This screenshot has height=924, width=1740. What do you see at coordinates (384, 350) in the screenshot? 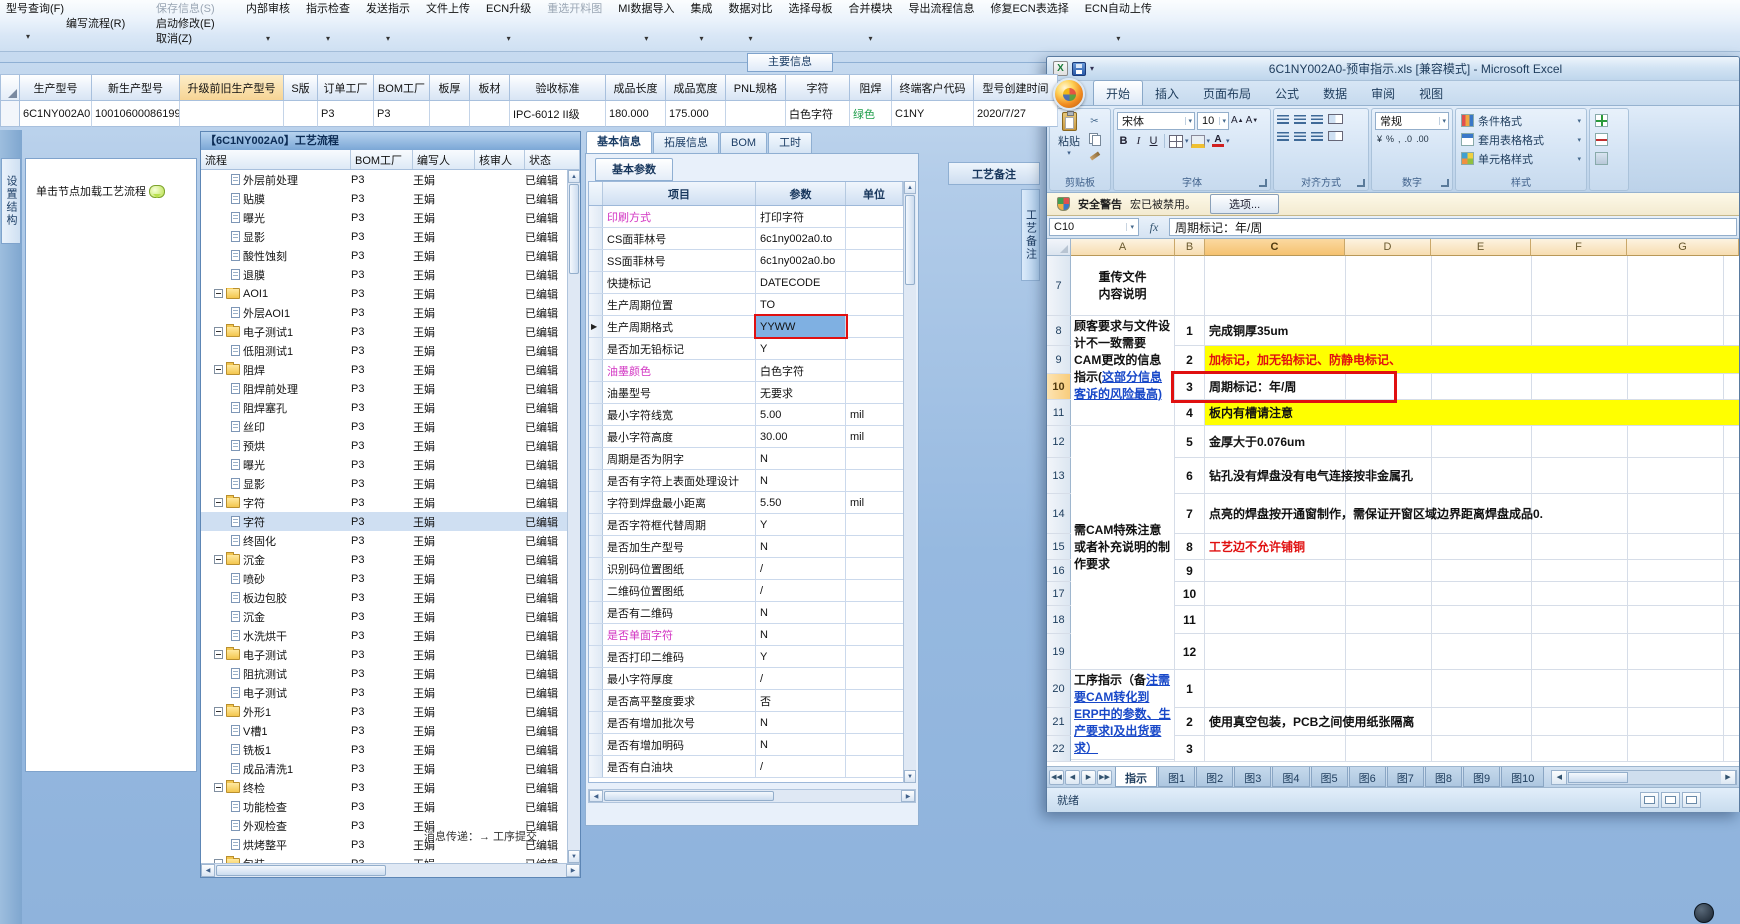
I see `process-node-row: 低阻测试1 P3 王娟 已编辑` at bounding box center [384, 350].